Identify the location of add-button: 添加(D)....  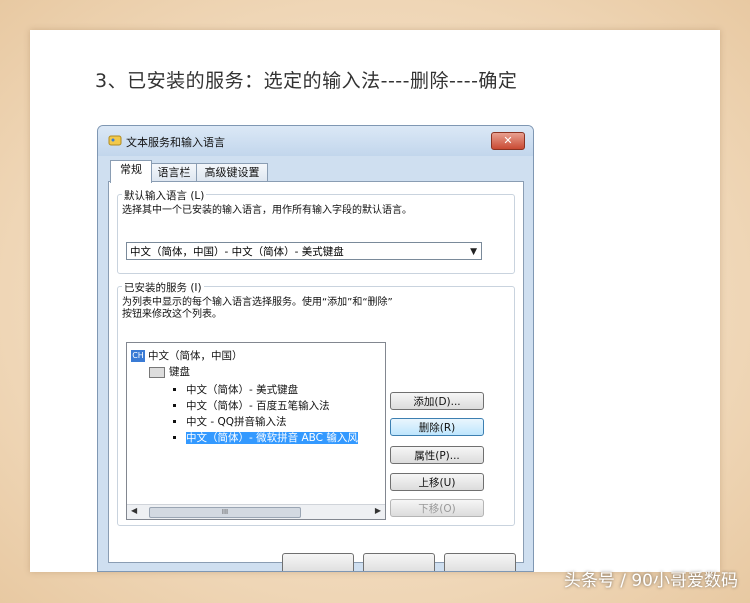
(437, 401).